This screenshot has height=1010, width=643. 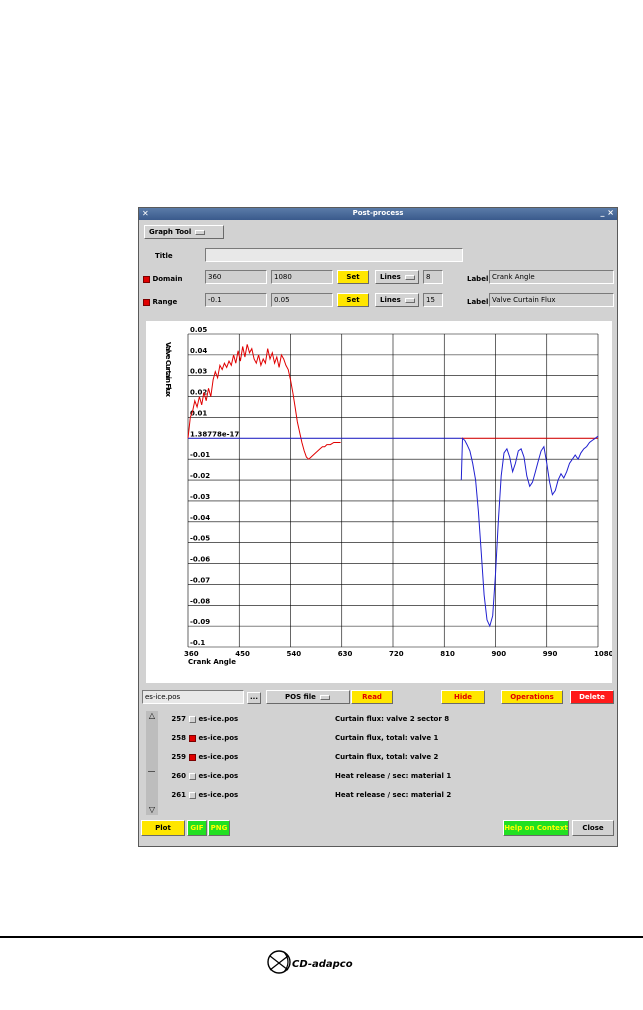 What do you see at coordinates (151, 771) in the screenshot?
I see `scroll-thumb` at bounding box center [151, 771].